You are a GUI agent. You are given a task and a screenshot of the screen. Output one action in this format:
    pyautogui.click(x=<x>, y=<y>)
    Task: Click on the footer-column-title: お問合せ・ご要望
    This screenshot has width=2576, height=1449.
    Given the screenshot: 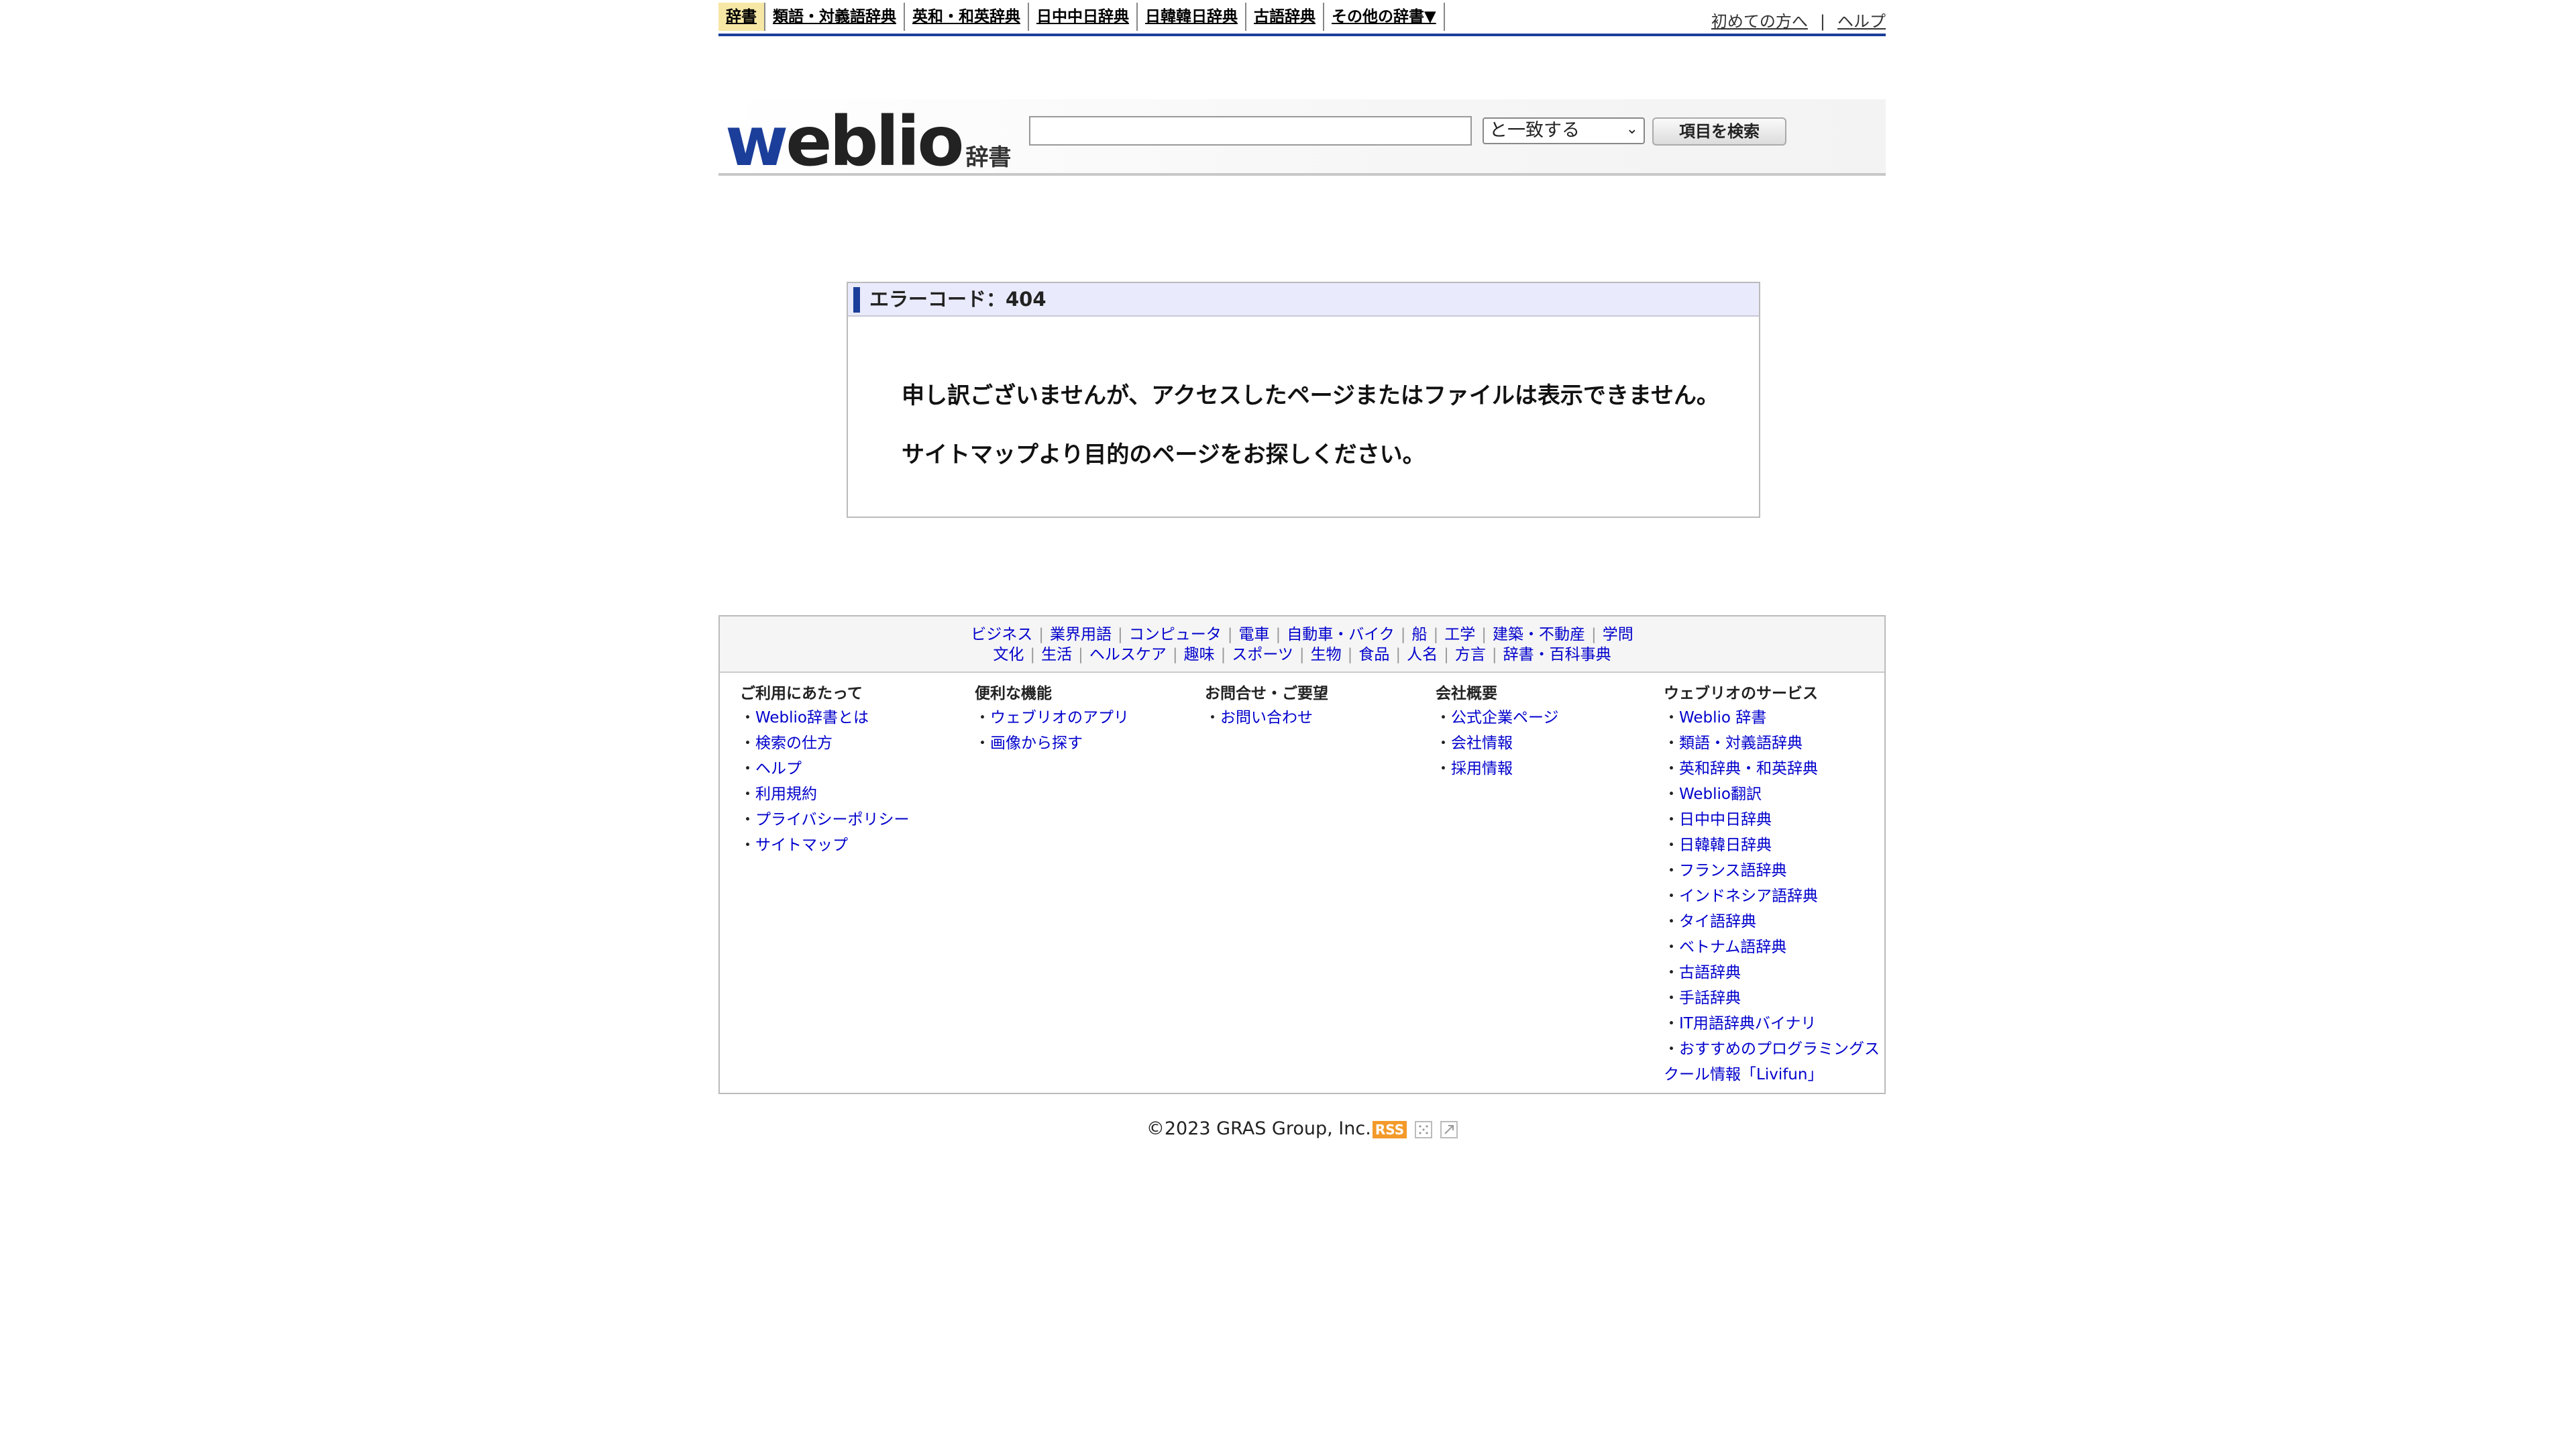 What is the action you would take?
    pyautogui.click(x=1266, y=693)
    